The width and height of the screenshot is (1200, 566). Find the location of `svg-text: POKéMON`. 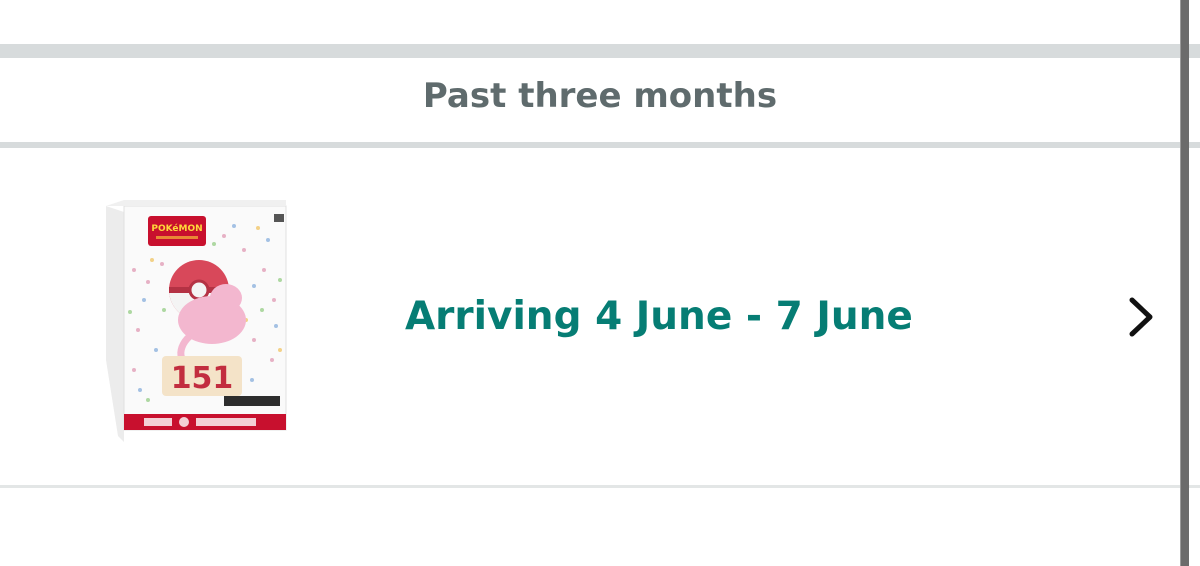

svg-text: POKéMON is located at coordinates (176, 228).